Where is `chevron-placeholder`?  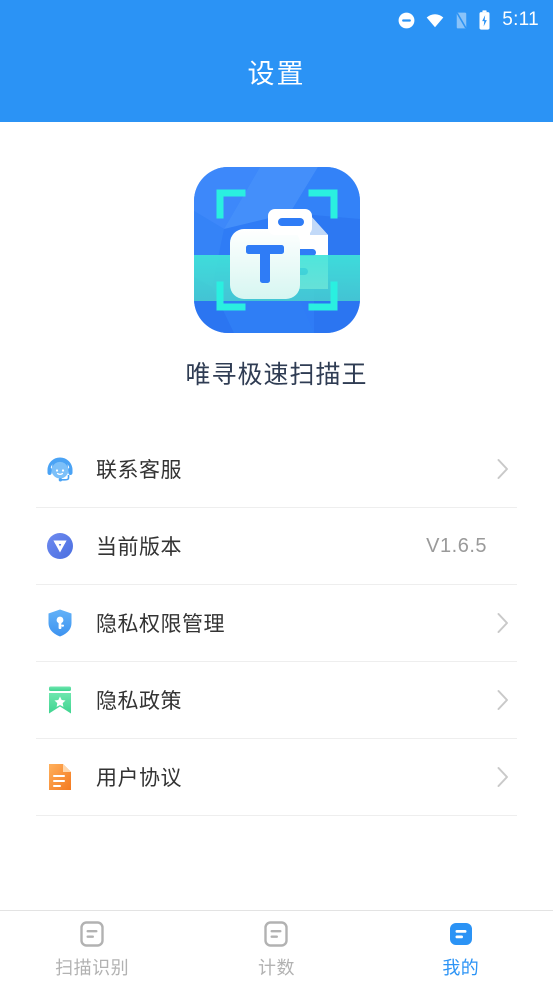 chevron-placeholder is located at coordinates (503, 546).